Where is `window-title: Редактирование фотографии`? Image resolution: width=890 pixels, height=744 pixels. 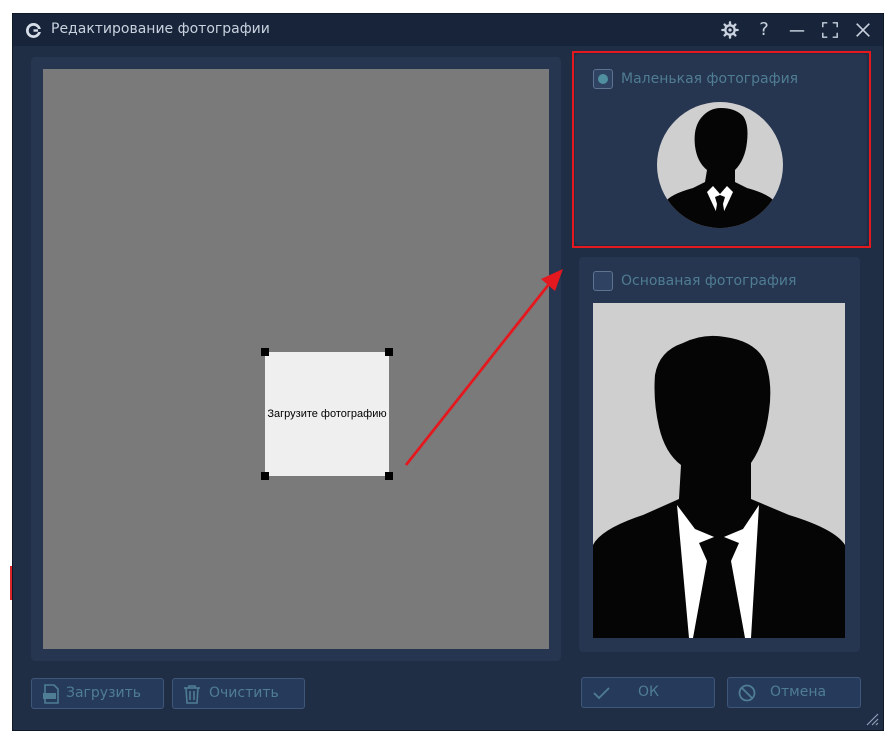
window-title: Редактирование фотографии is located at coordinates (160, 29).